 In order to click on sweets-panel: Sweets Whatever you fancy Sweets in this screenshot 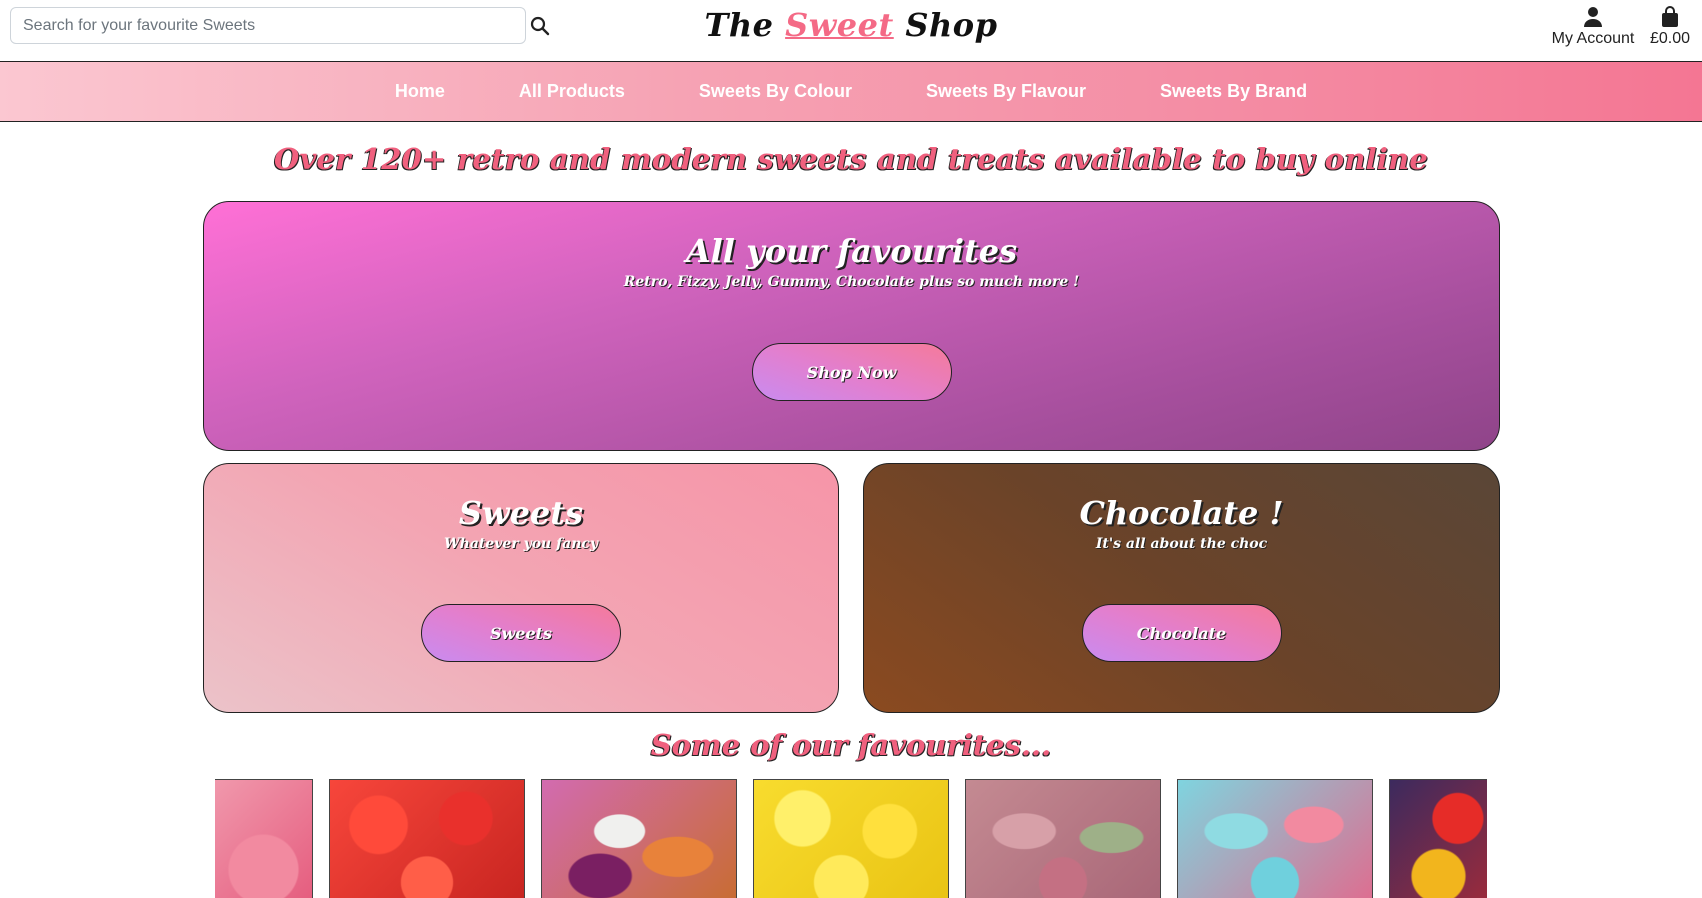, I will do `click(521, 588)`.